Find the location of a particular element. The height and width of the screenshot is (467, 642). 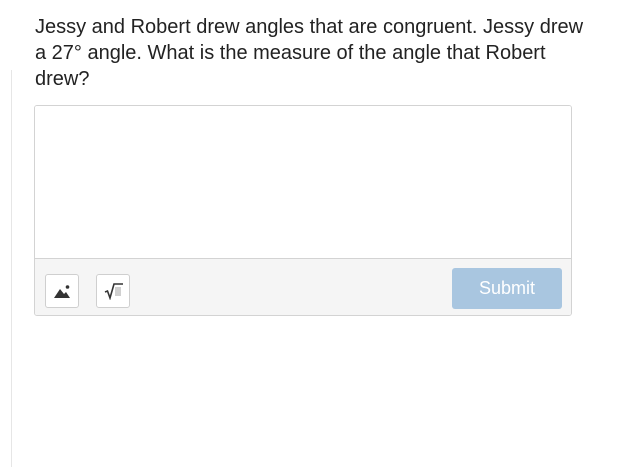

insert-math-button is located at coordinates (113, 291).